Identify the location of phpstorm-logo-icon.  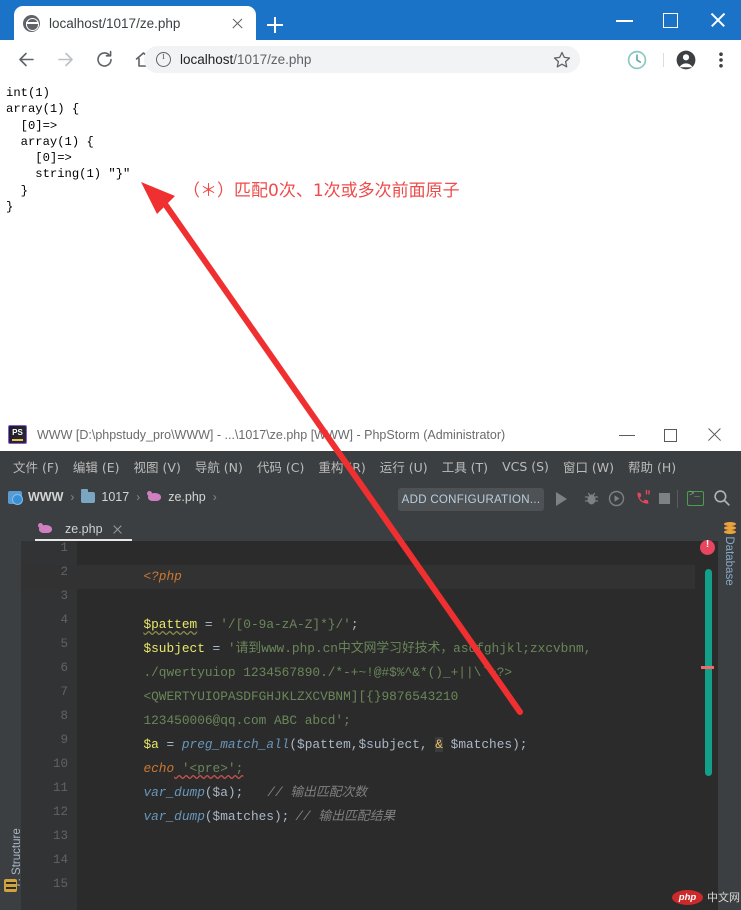
(17, 434).